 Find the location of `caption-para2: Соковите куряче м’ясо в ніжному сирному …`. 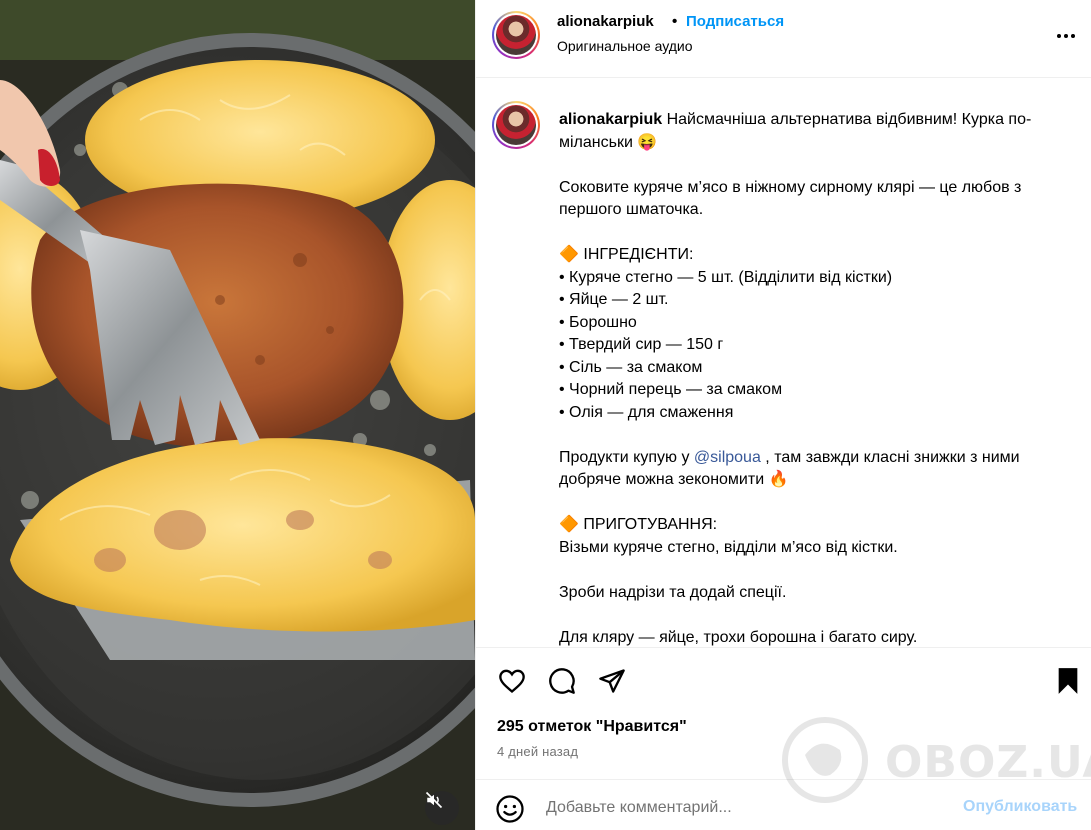

caption-para2: Соковите куряче м’ясо в ніжному сирному … is located at coordinates (792, 198).